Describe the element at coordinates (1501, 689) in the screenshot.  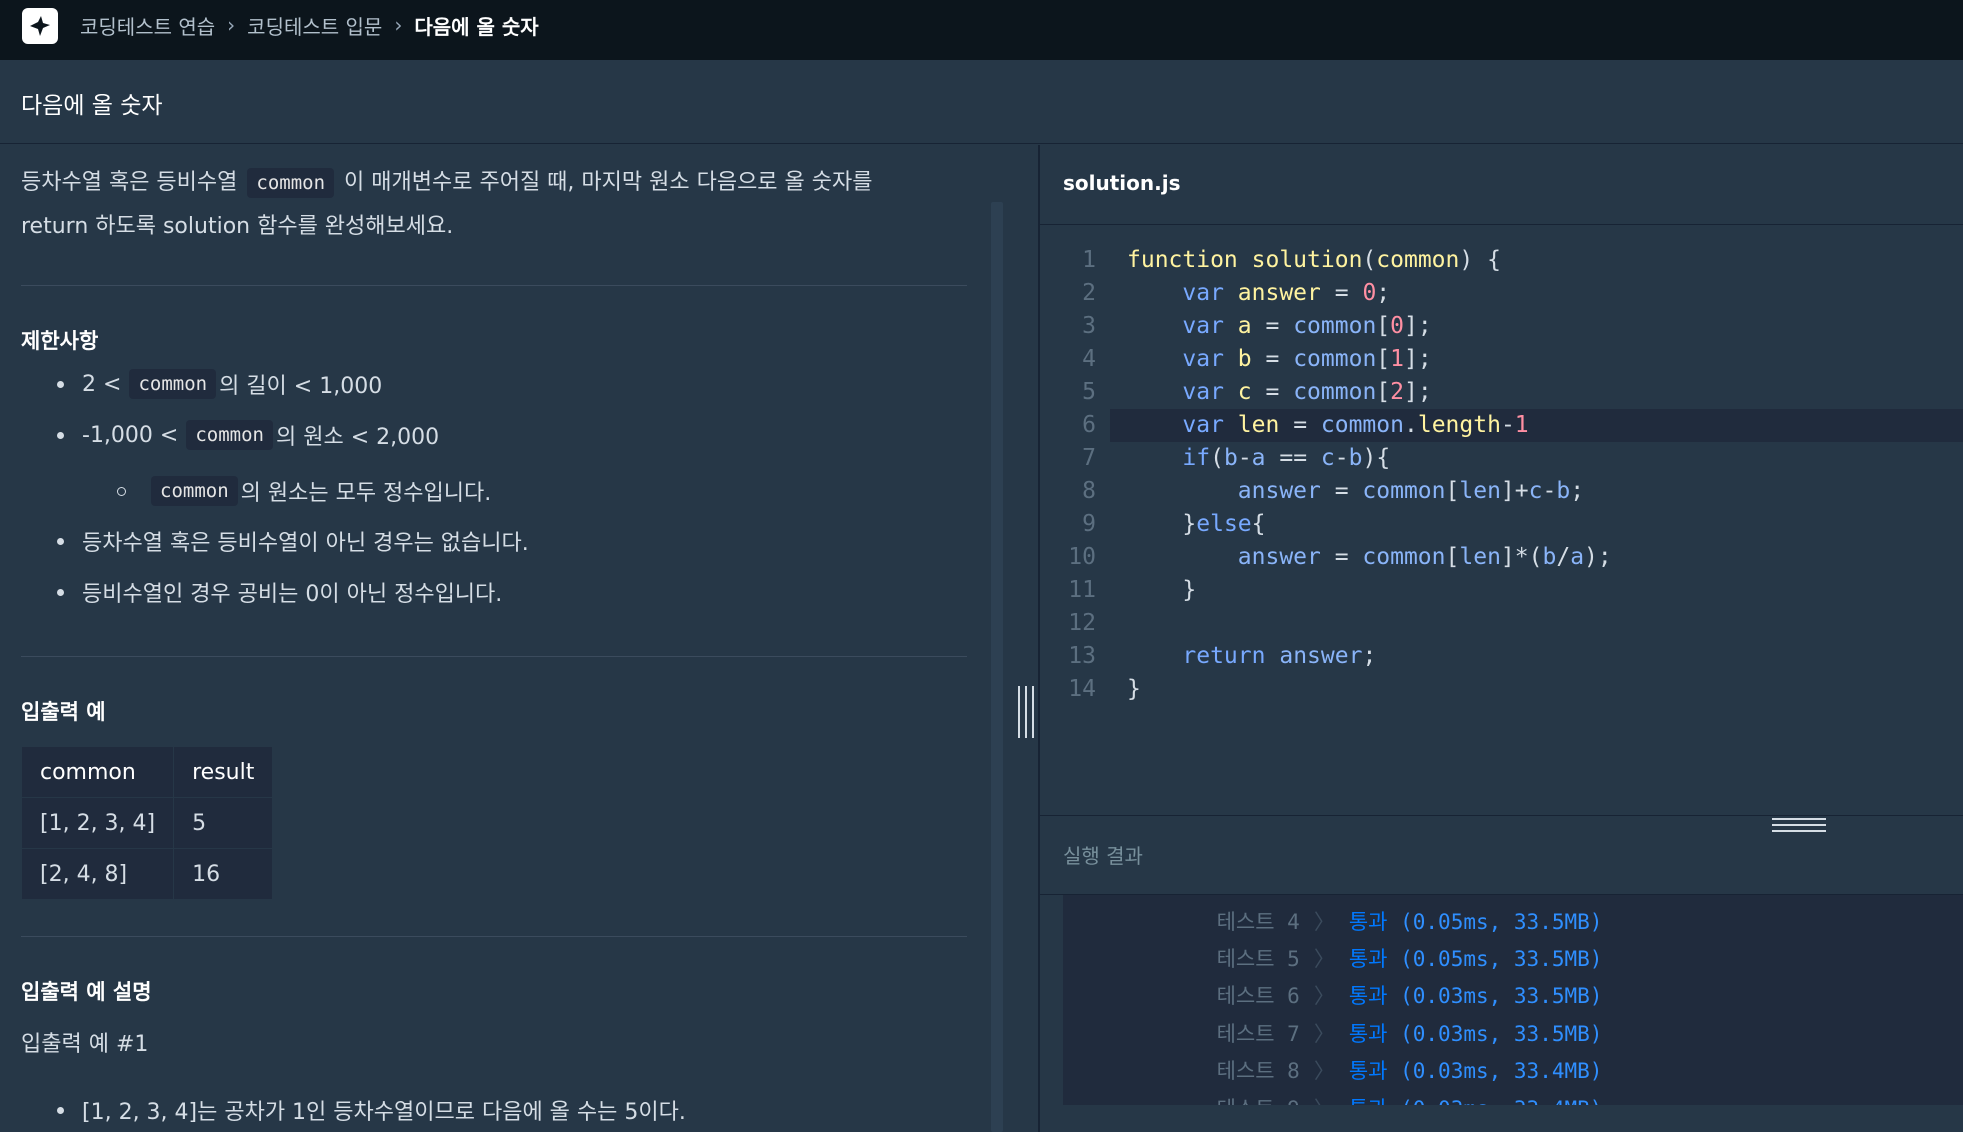
I see `code-line: 14 }` at that location.